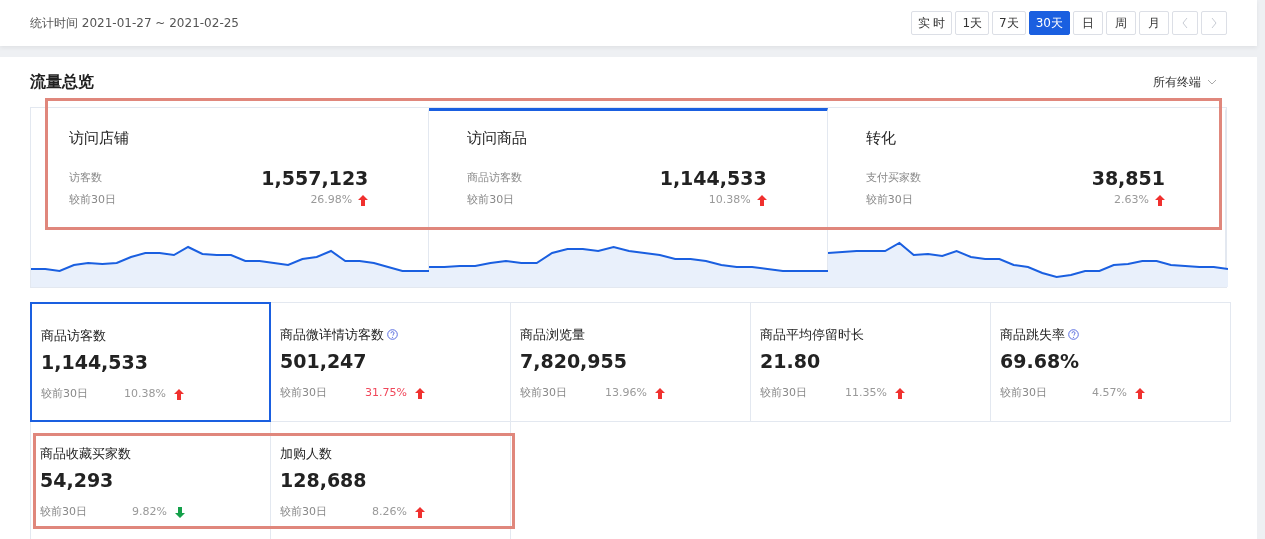  Describe the element at coordinates (574, 361) in the screenshot. I see `metric-value: 7,820,955` at that location.